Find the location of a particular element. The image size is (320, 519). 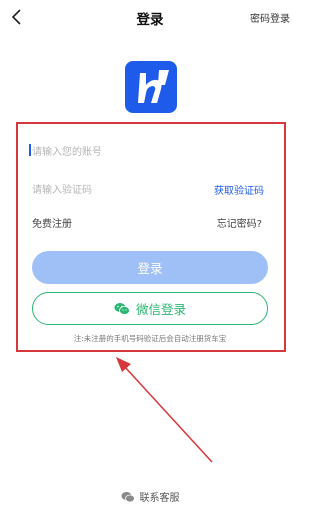

contact-service-link: 联系客服 is located at coordinates (150, 496).